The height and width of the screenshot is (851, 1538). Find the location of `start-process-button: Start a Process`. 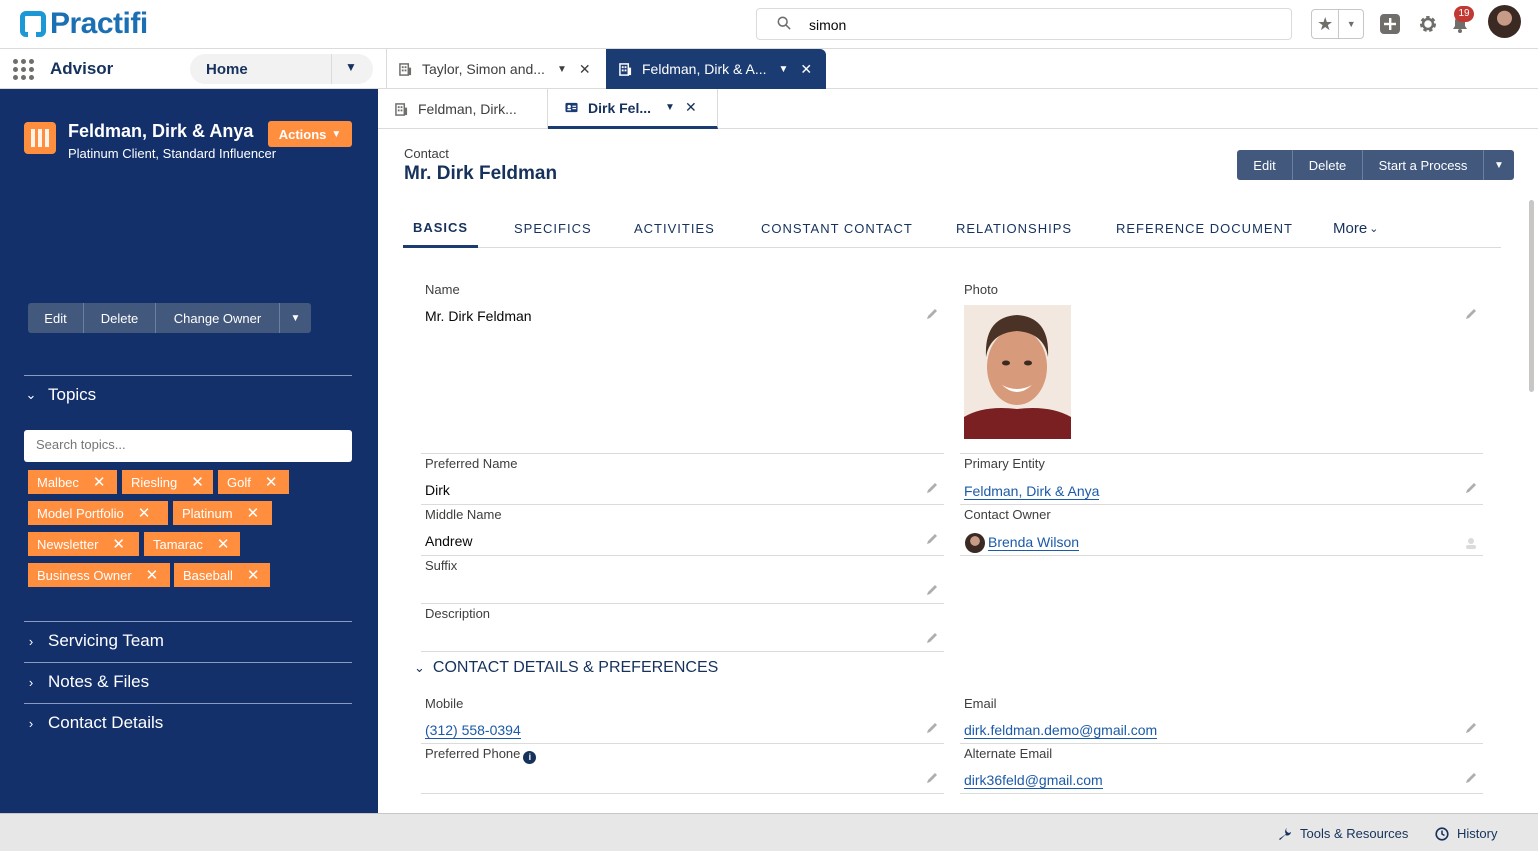

start-process-button: Start a Process is located at coordinates (1423, 165).